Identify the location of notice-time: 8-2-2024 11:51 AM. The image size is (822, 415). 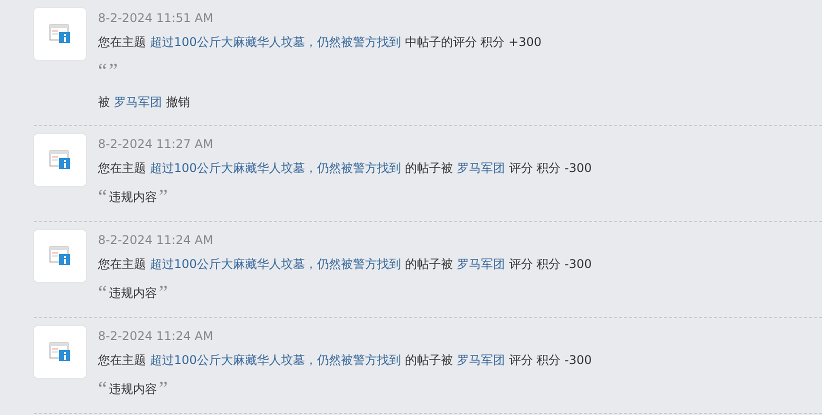
(156, 18).